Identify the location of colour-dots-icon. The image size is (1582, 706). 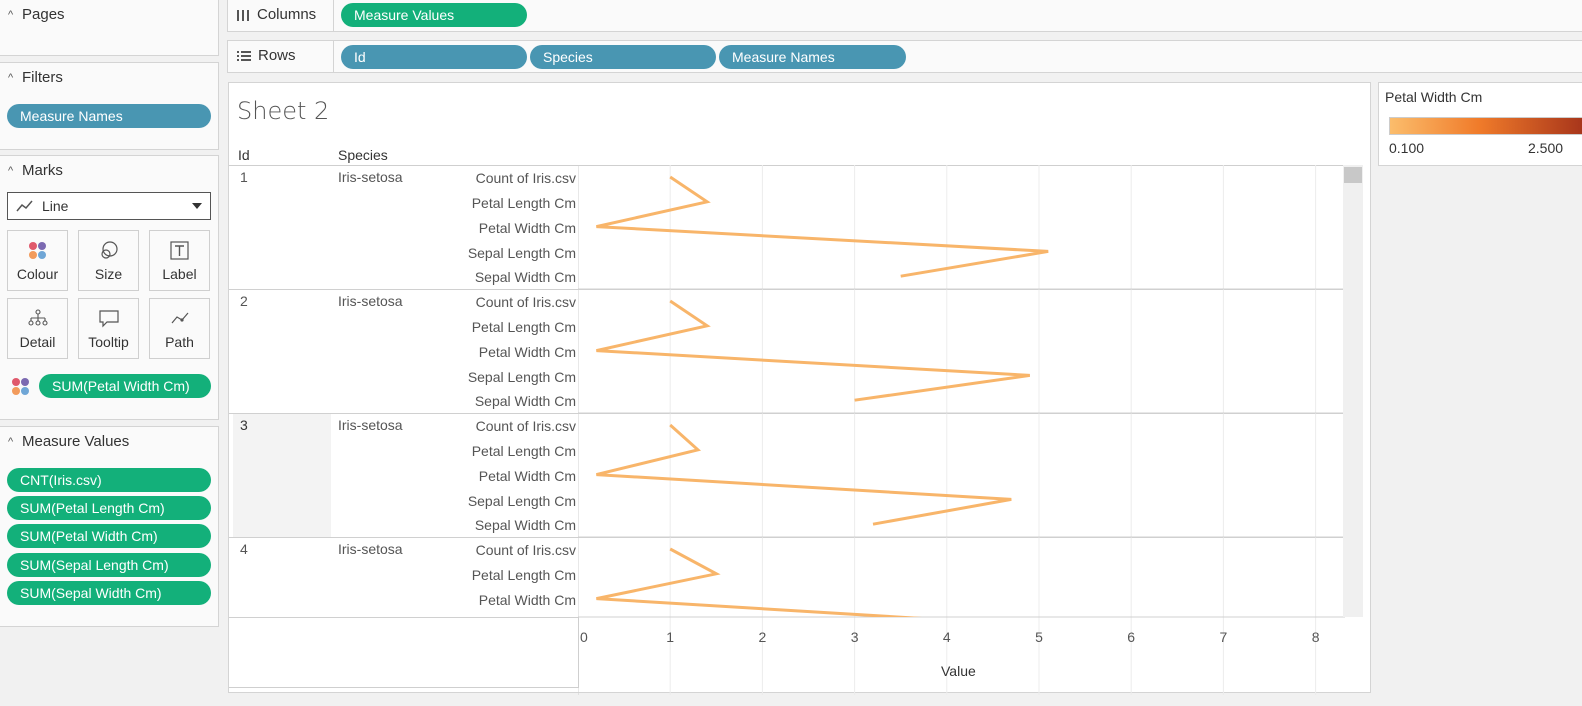
(20, 386).